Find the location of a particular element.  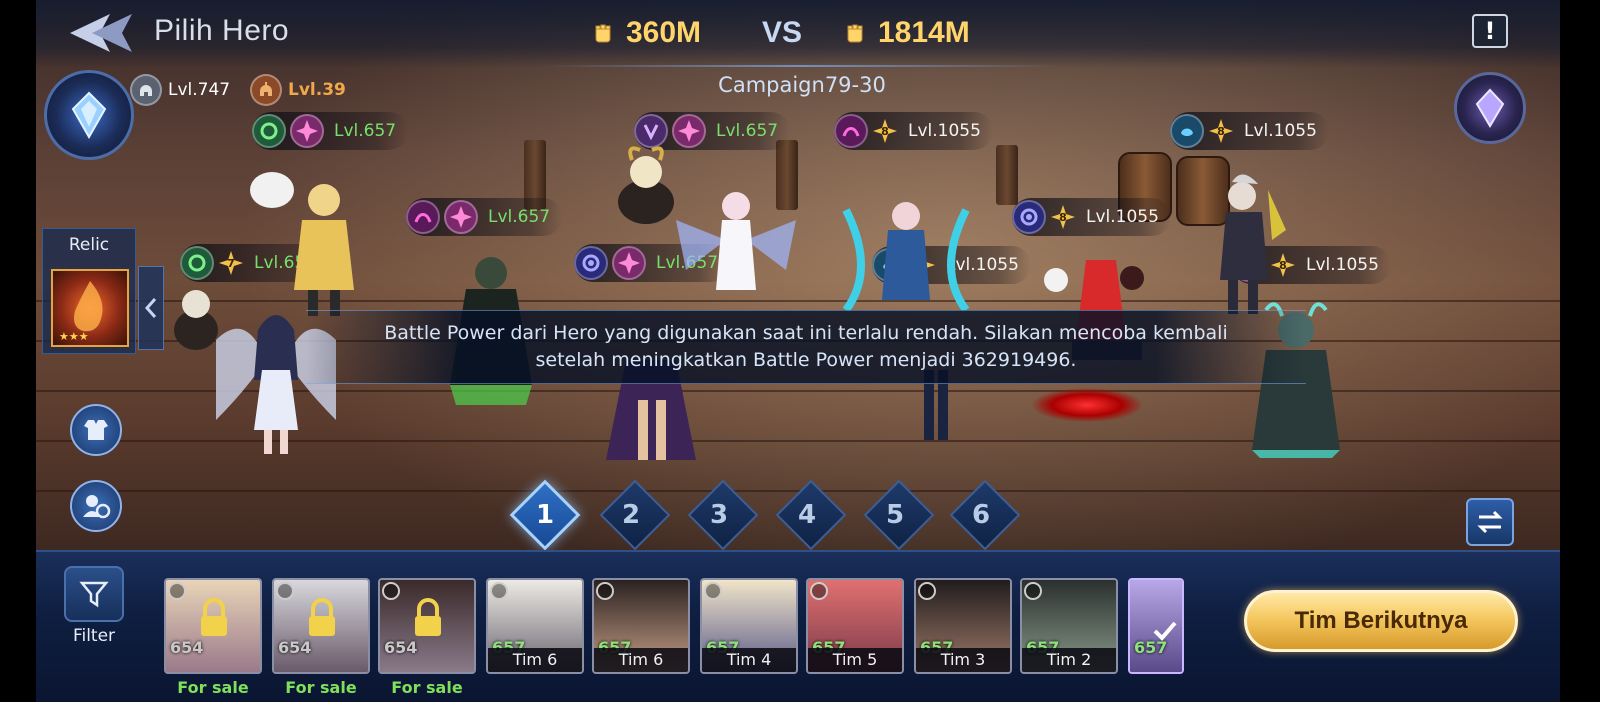

people-refresh-icon is located at coordinates (97, 507).